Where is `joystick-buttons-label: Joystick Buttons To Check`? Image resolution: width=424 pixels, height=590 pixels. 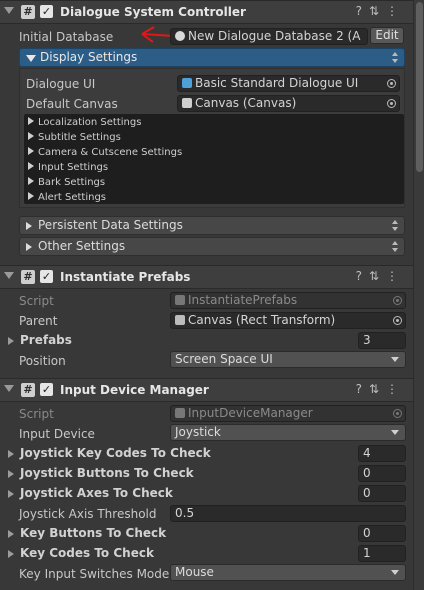
joystick-buttons-label: Joystick Buttons To Check is located at coordinates (107, 473).